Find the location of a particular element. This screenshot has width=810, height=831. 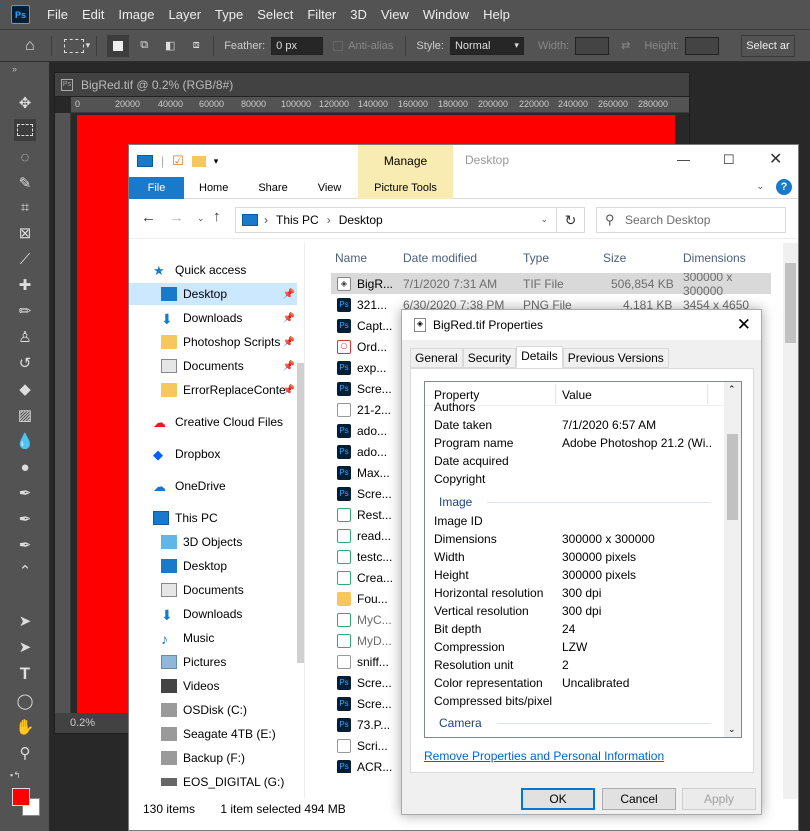

column-date-modified: Date modified is located at coordinates (440, 258).